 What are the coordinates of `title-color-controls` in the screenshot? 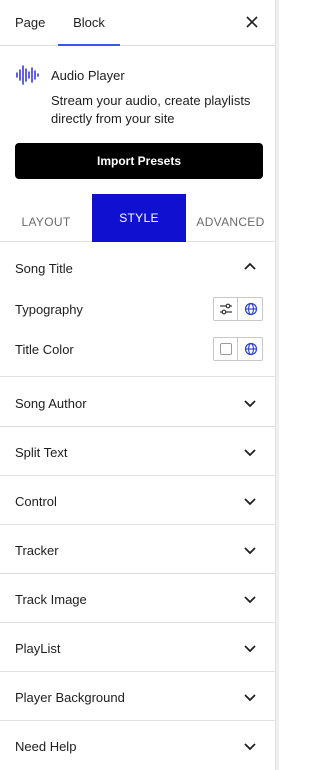 It's located at (238, 349).